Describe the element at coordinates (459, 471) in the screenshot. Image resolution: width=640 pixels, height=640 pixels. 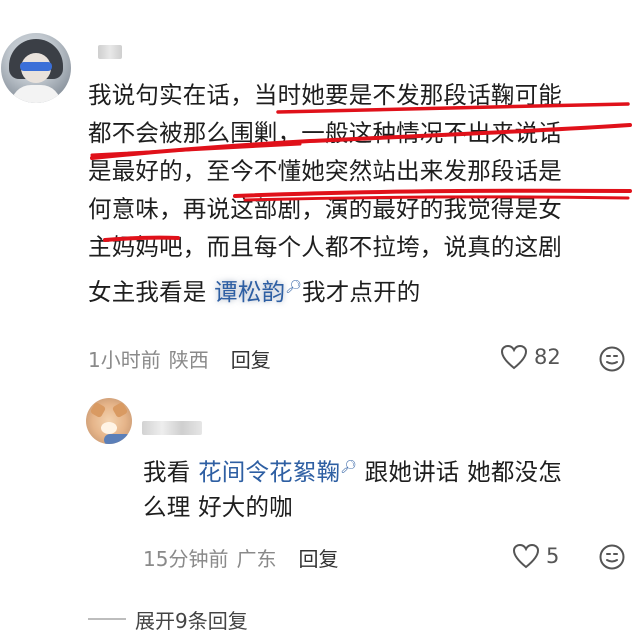
I see `reply-text-segment: 跟她讲话 她都没怎` at that location.